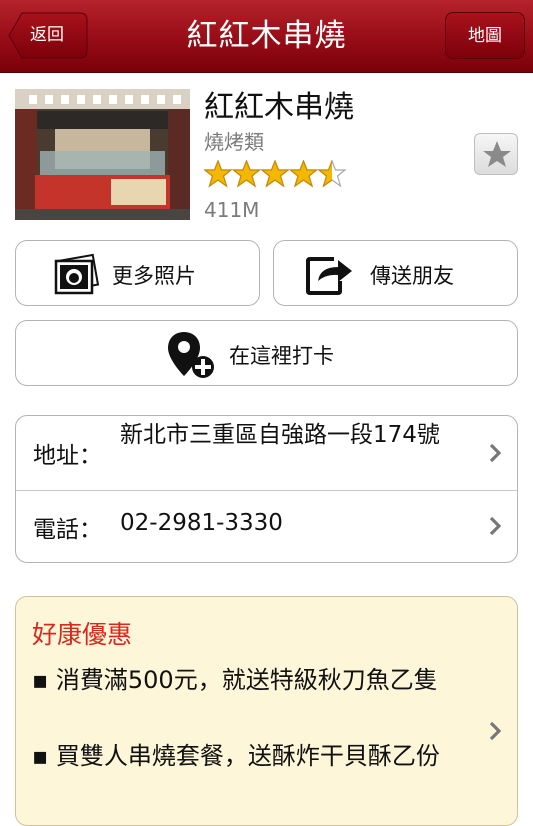  What do you see at coordinates (191, 355) in the screenshot?
I see `check-in-pin-icon` at bounding box center [191, 355].